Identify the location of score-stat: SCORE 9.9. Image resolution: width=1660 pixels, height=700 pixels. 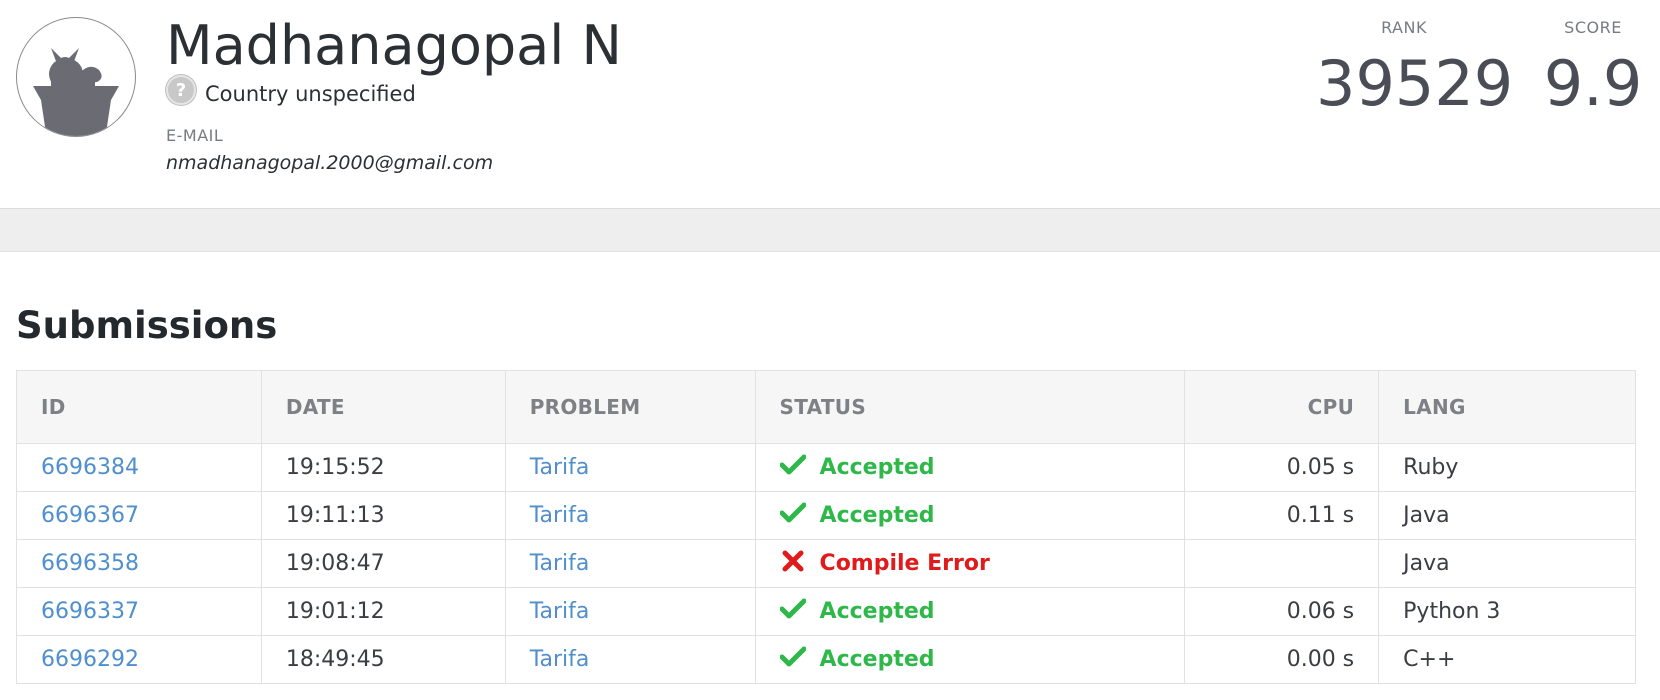
(1593, 68).